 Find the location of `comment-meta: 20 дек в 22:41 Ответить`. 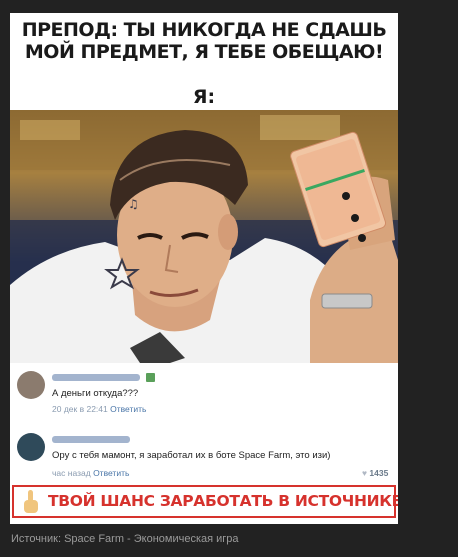

comment-meta: 20 дек в 22:41 Ответить is located at coordinates (99, 409).